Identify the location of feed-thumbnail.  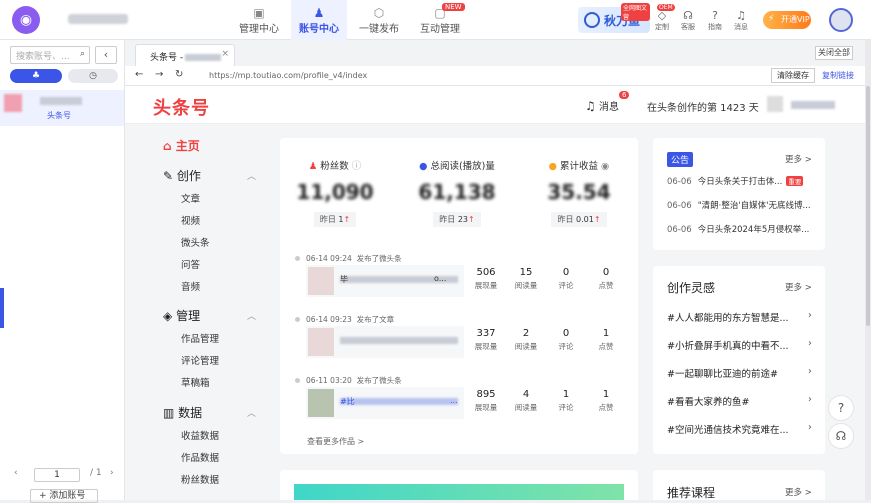
(321, 281).